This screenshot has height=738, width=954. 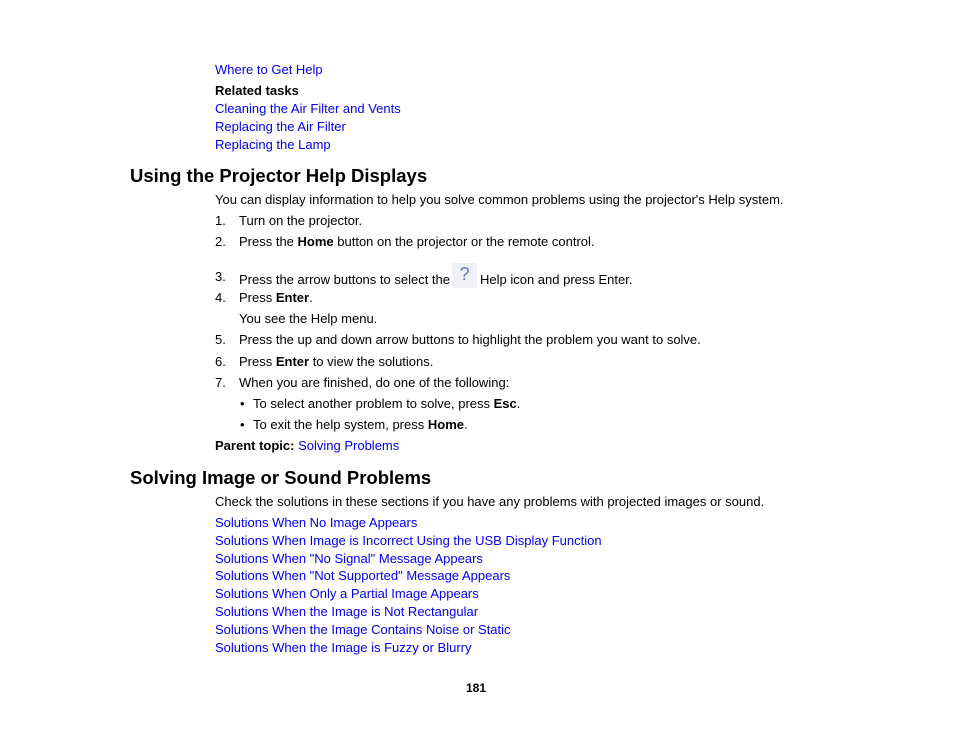 I want to click on parent-topic: Parent topic: Solving Problems, so click(x=307, y=446).